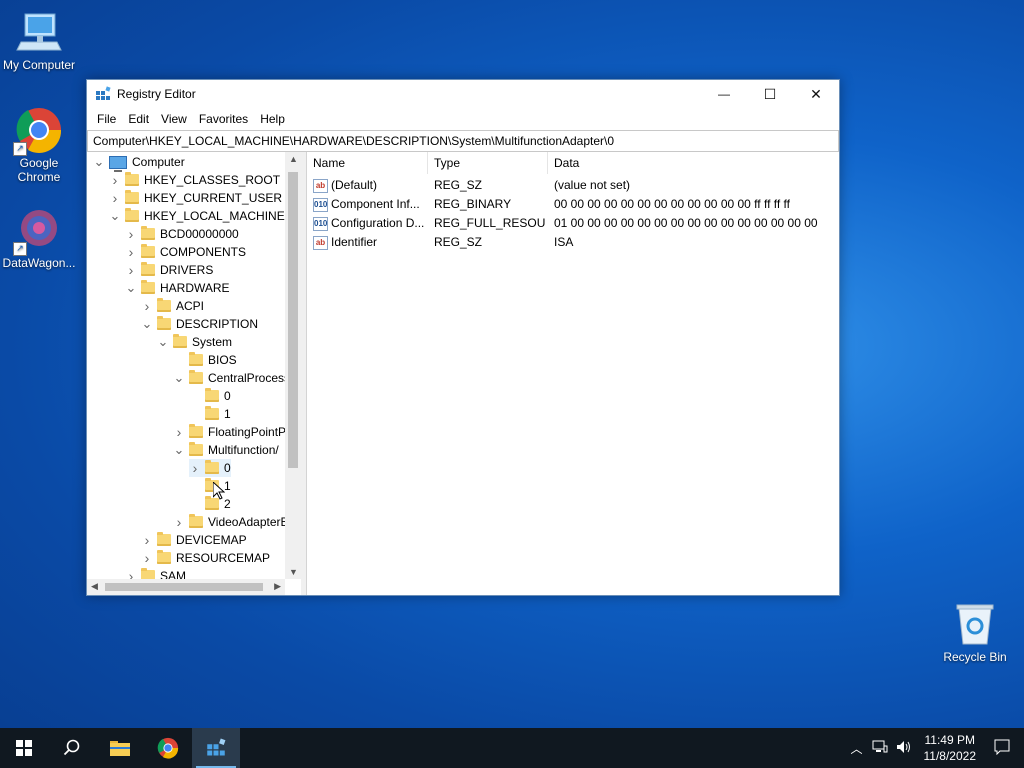 This screenshot has width=1024, height=768. What do you see at coordinates (195, 198) in the screenshot?
I see `tree-node: › HKEY_CURRENT_USER` at bounding box center [195, 198].